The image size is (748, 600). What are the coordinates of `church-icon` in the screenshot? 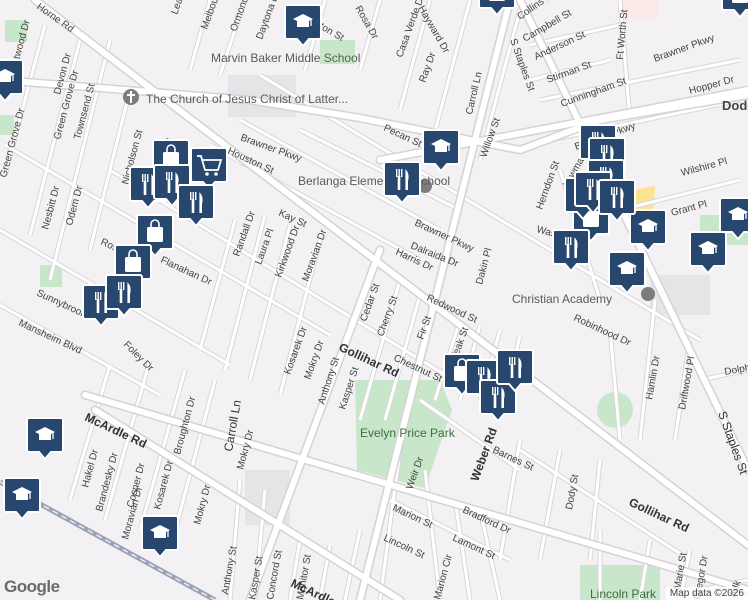 It's located at (131, 97).